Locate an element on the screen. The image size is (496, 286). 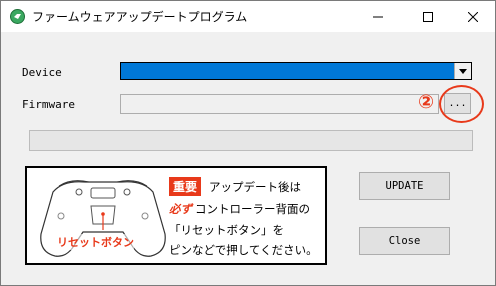
firmware-path-field is located at coordinates (279, 104).